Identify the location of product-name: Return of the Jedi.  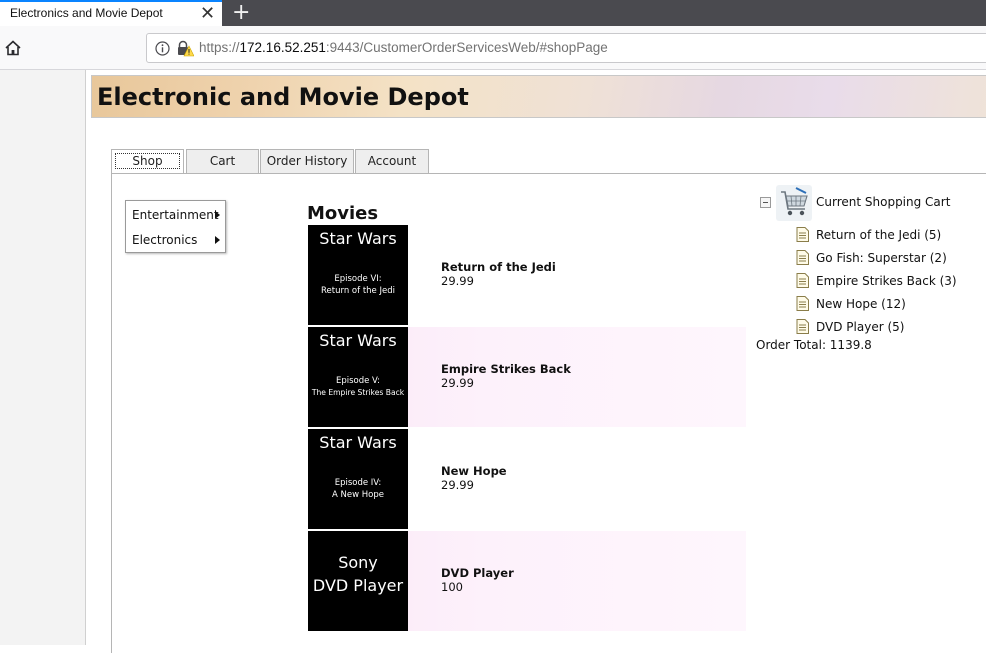
(498, 267).